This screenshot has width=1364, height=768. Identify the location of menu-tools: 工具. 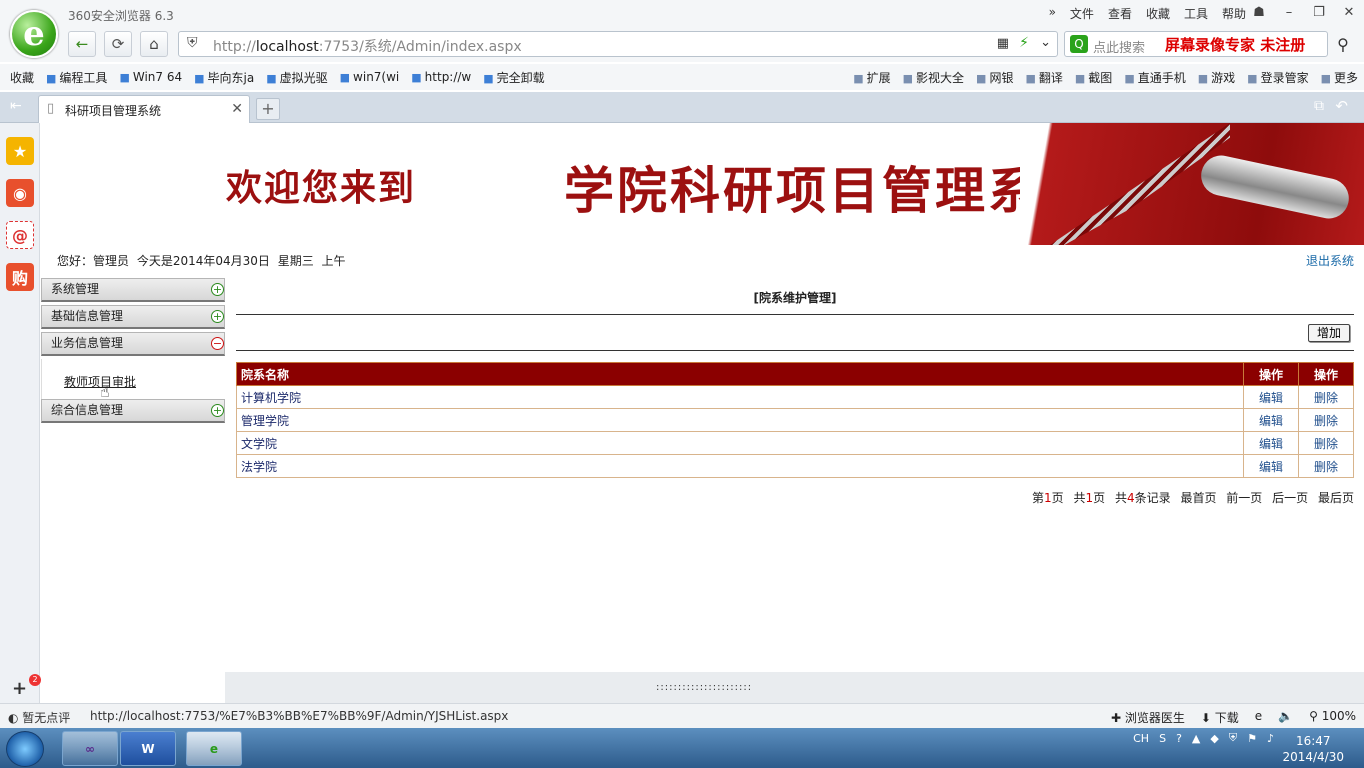
(1196, 13).